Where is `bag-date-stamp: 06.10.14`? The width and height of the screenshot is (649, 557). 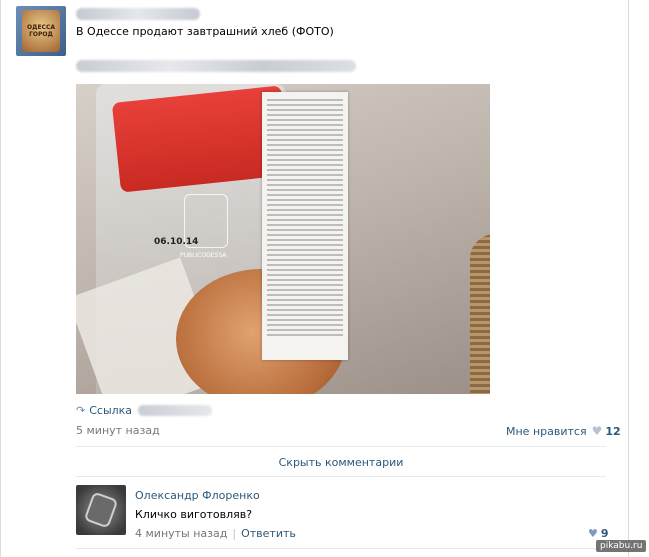 bag-date-stamp: 06.10.14 is located at coordinates (176, 242).